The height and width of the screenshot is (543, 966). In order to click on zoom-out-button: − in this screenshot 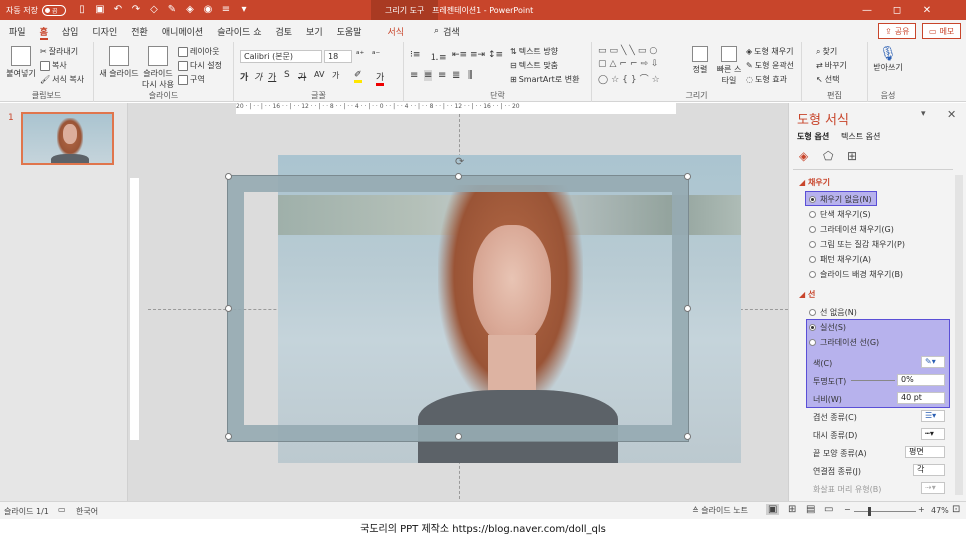, I will do `click(847, 509)`.